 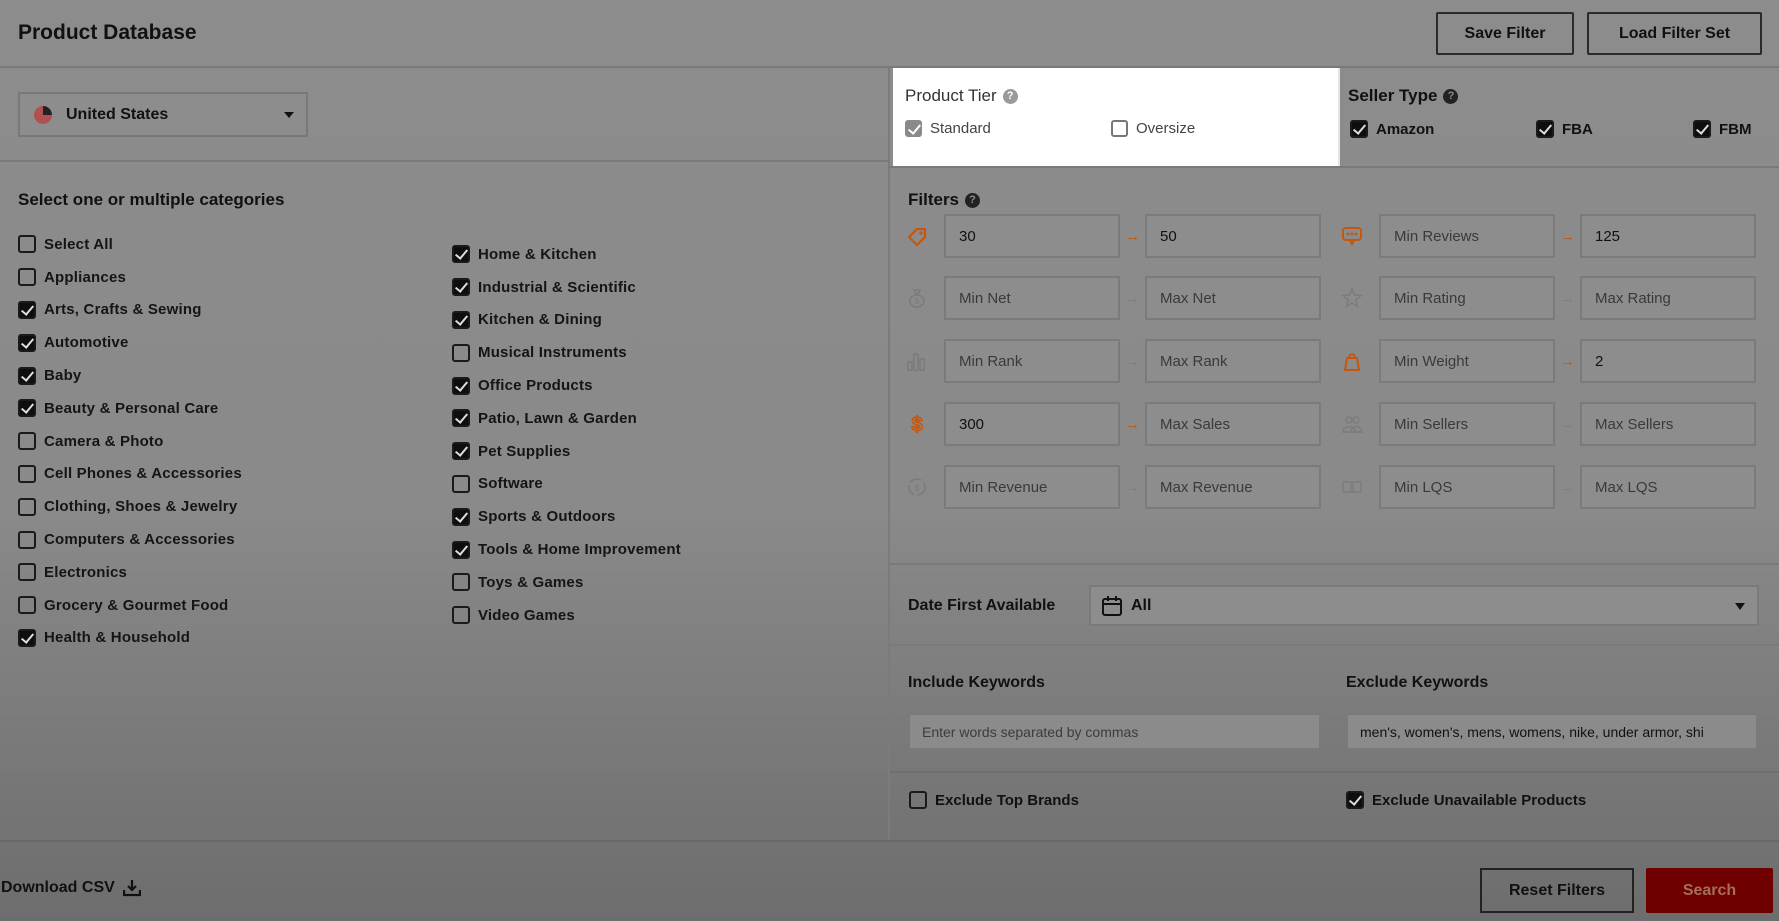 I want to click on category-item: Office Products, so click(x=566, y=385).